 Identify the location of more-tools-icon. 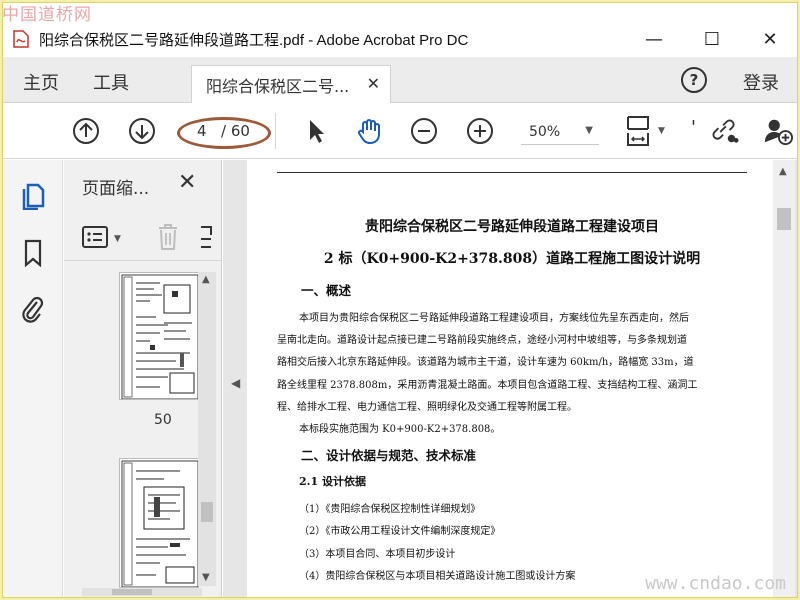
(206, 239).